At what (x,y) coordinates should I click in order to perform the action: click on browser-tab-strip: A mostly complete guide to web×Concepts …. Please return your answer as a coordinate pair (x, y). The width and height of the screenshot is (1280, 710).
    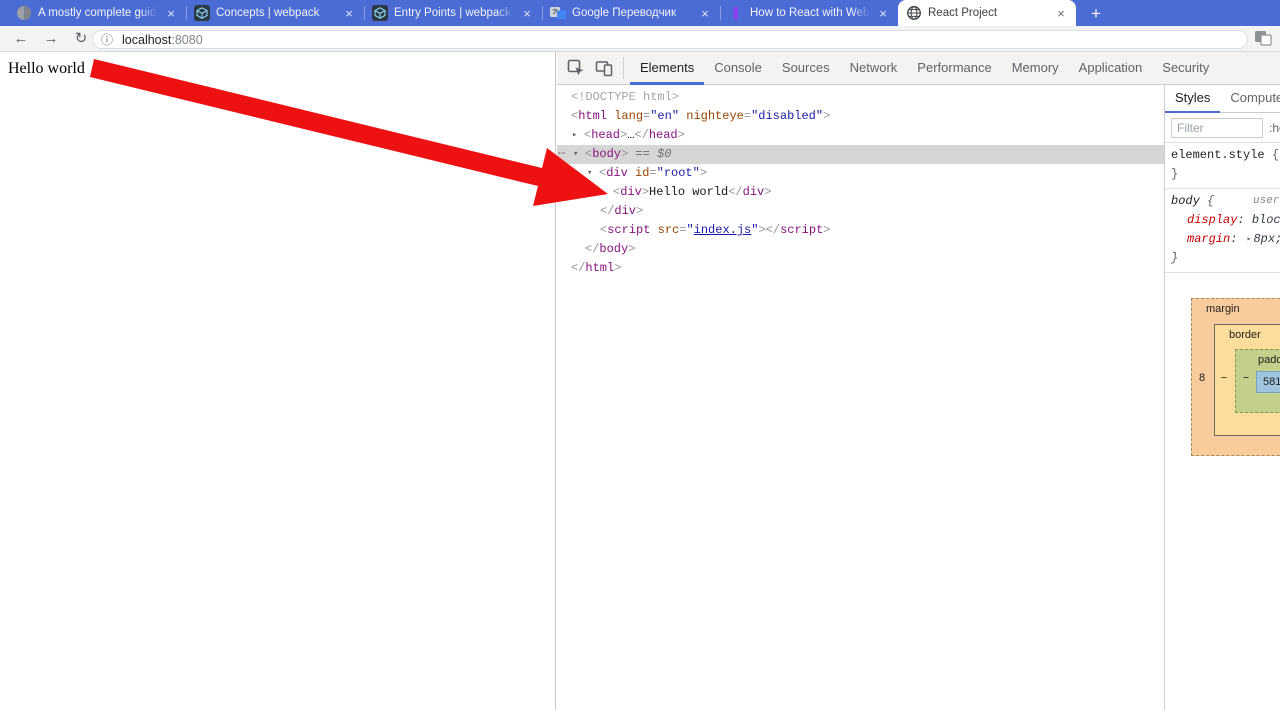
    Looking at the image, I should click on (640, 13).